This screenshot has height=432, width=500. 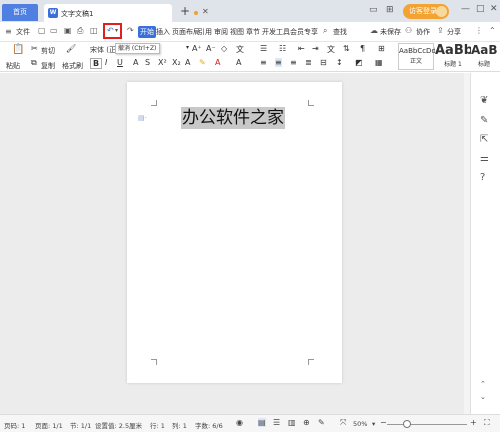 I want to click on menu-insert: 插入, so click(x=163, y=32).